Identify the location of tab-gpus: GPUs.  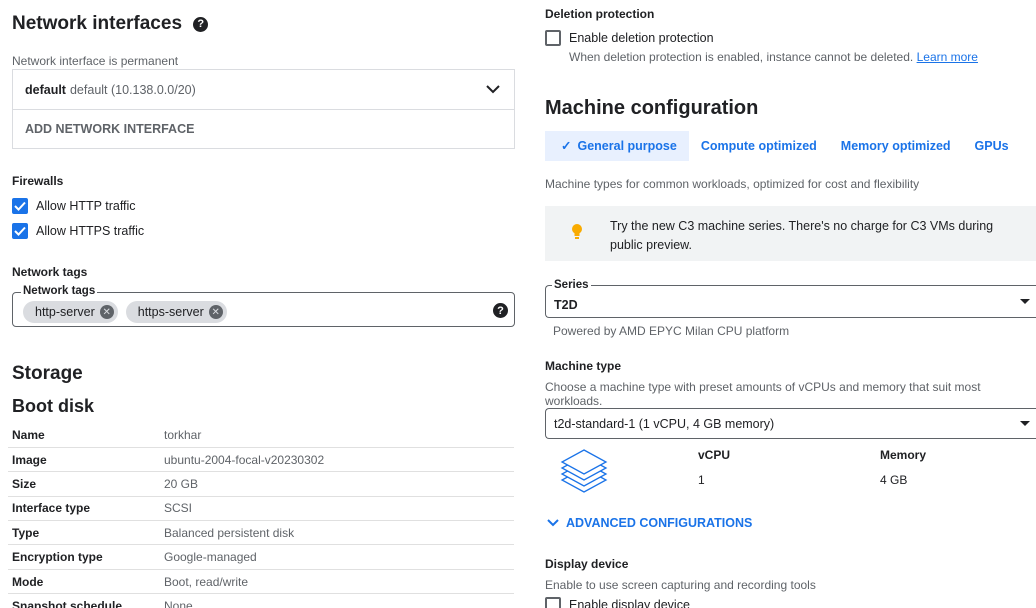
(992, 146).